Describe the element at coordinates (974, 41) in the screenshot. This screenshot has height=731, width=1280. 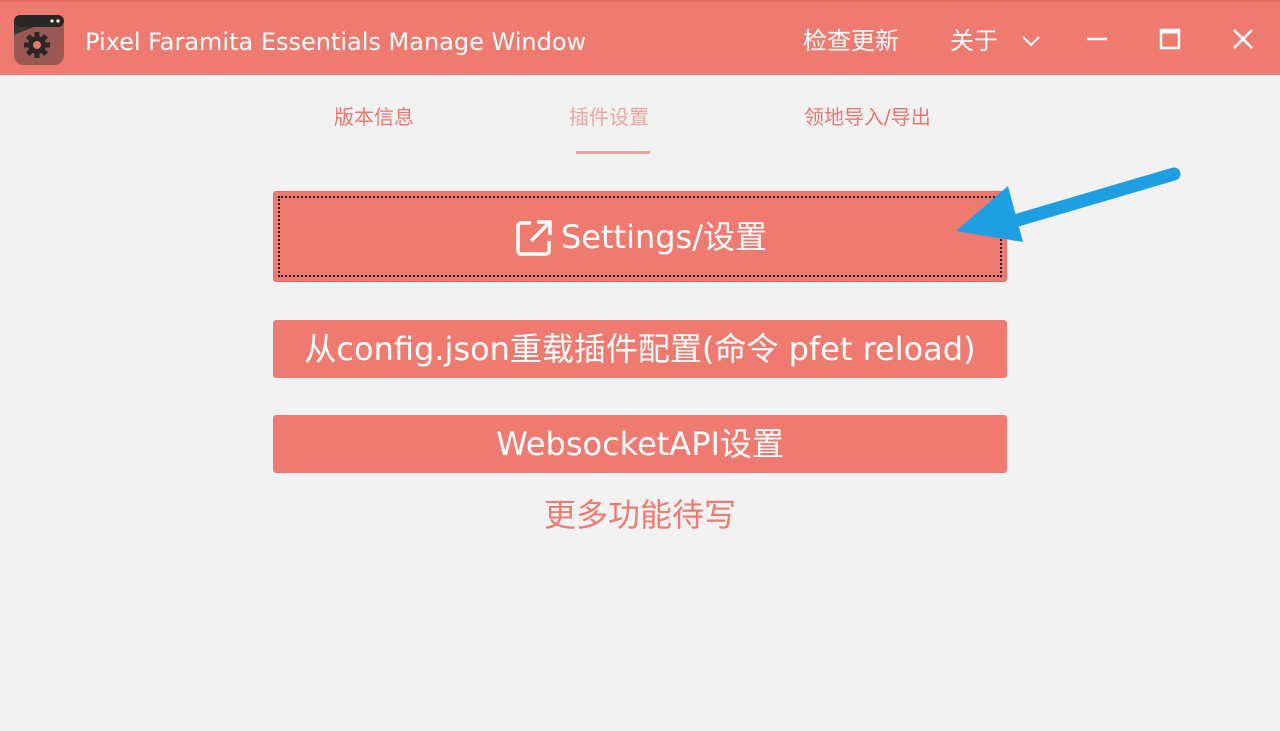
I see `about-menu: 关于` at that location.